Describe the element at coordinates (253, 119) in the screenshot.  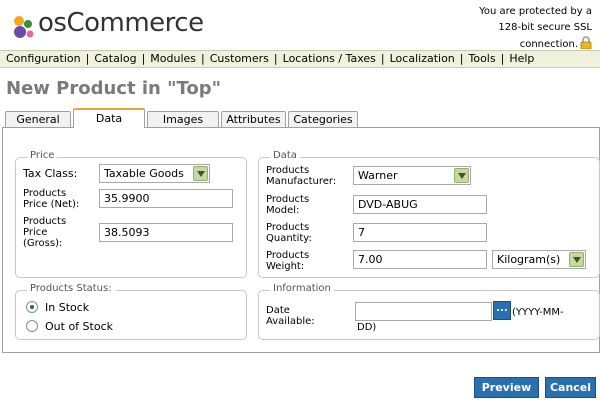
I see `tab-attributes: Attributes` at that location.